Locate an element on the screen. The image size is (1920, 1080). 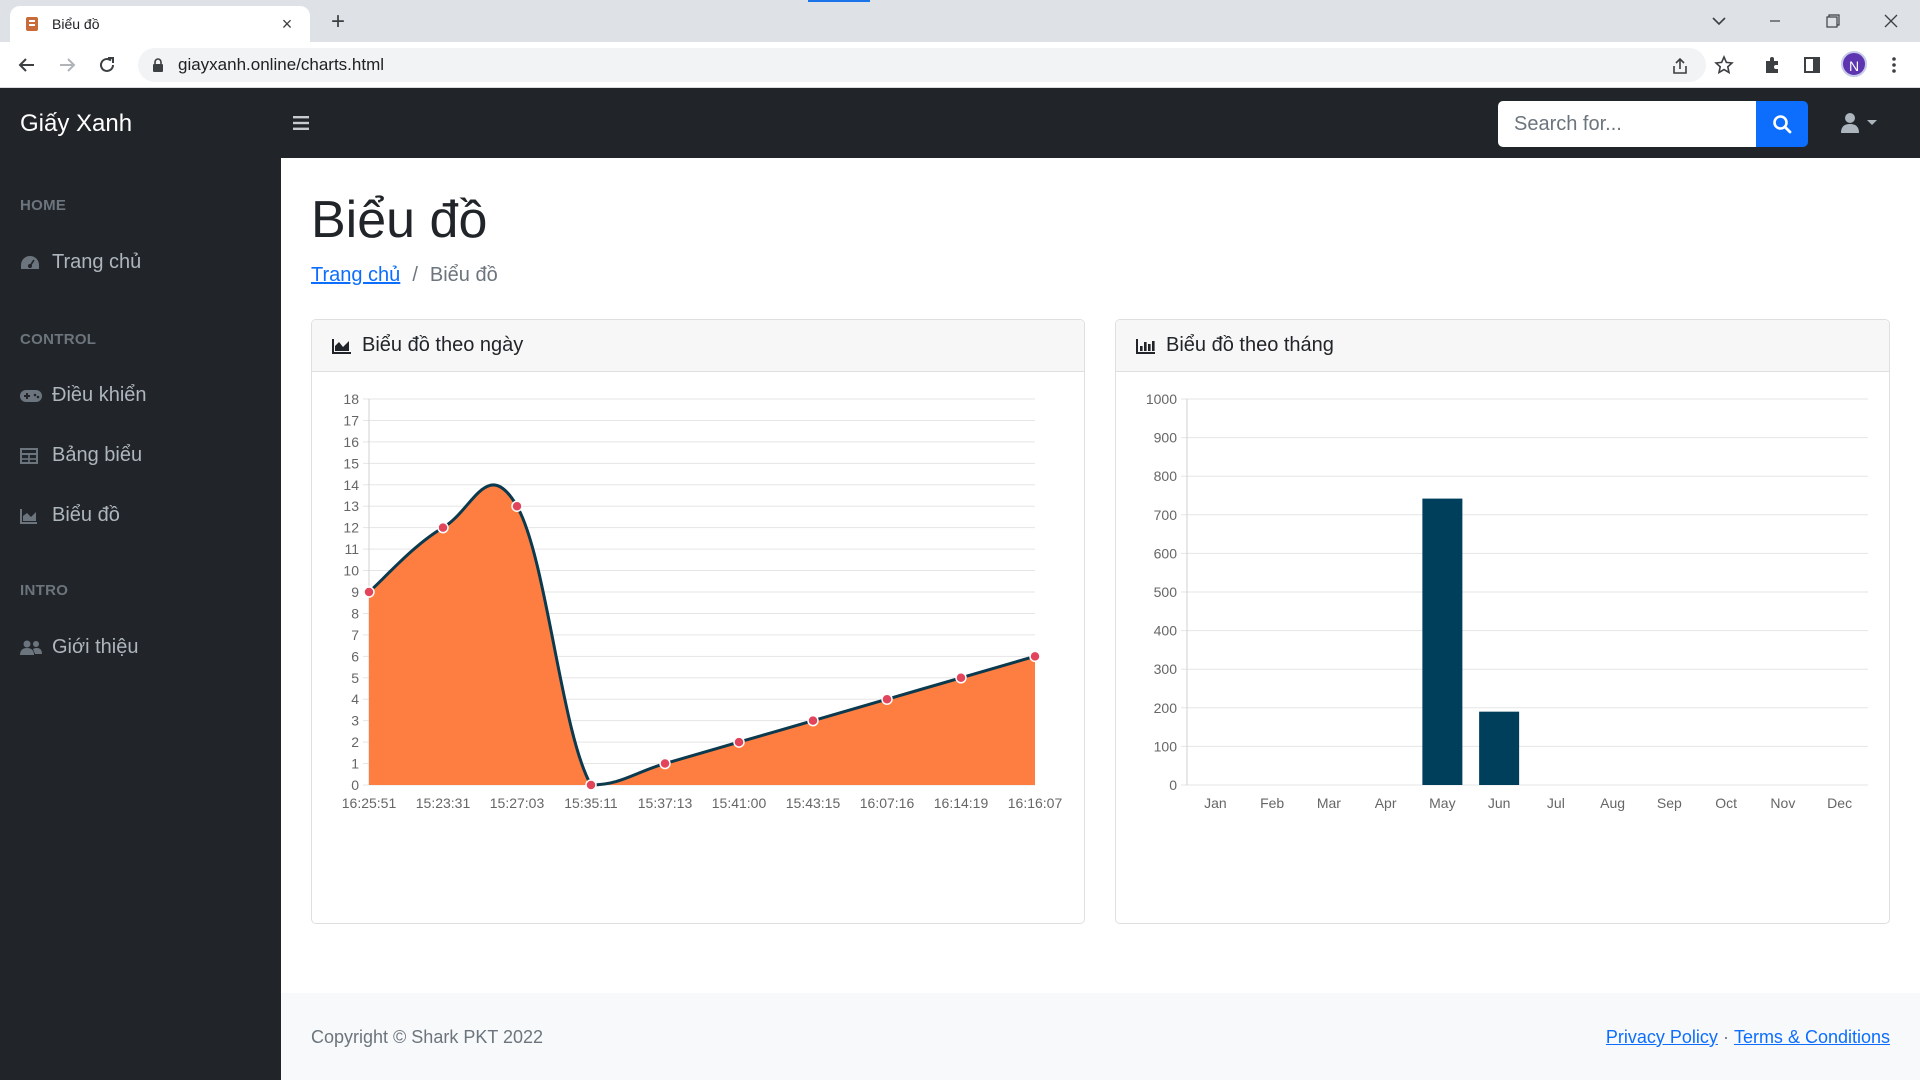
bar-x-tick-label: Mar is located at coordinates (1329, 803).